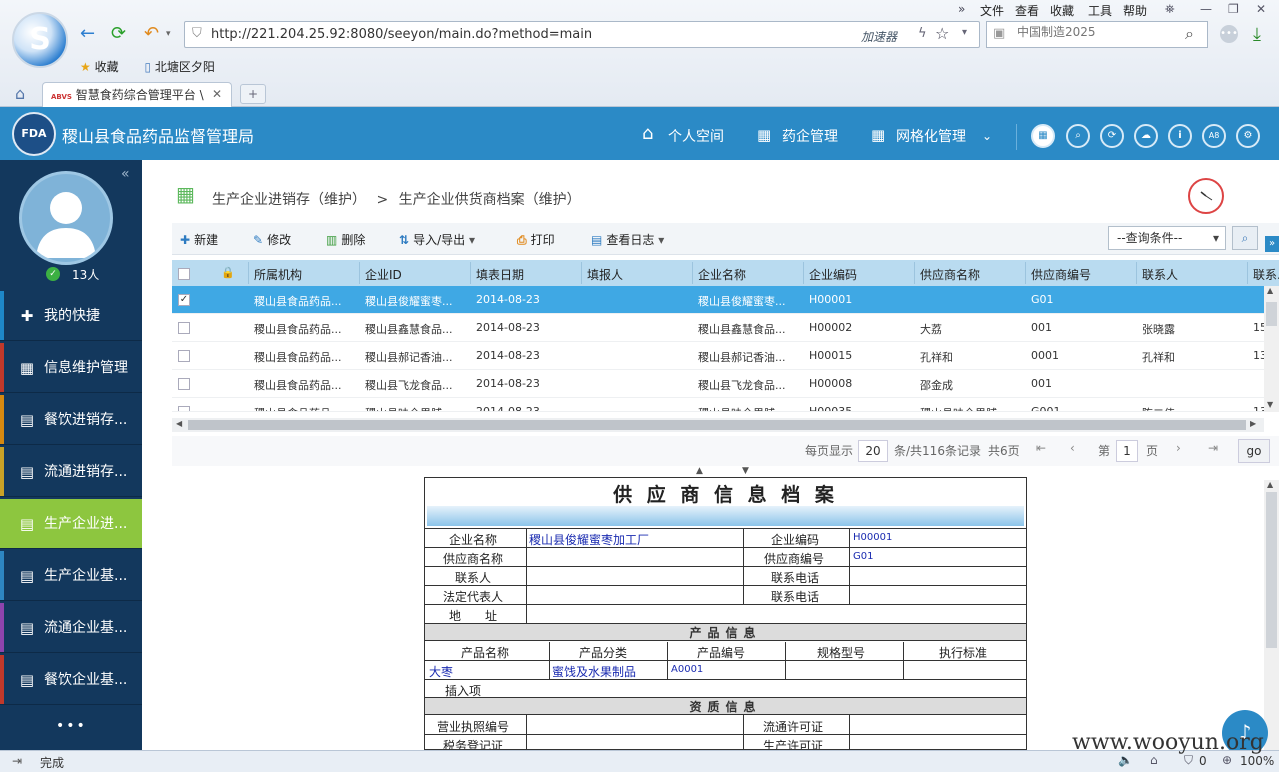  I want to click on lock-icon: 🔒, so click(228, 272).